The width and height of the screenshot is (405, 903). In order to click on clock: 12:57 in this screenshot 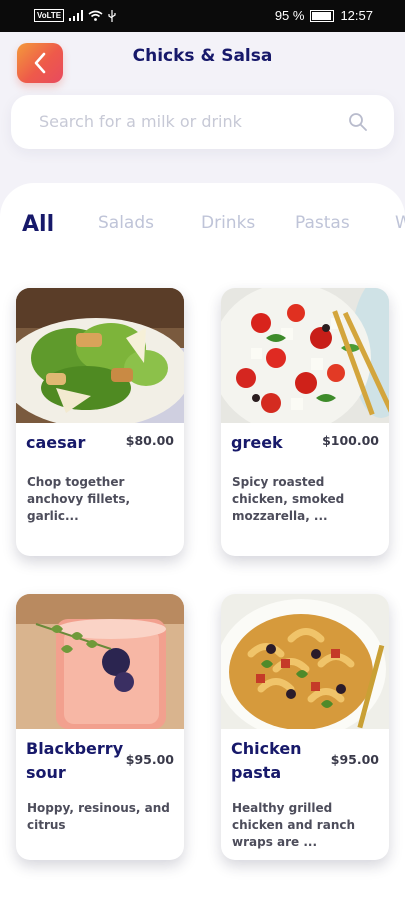, I will do `click(356, 15)`.